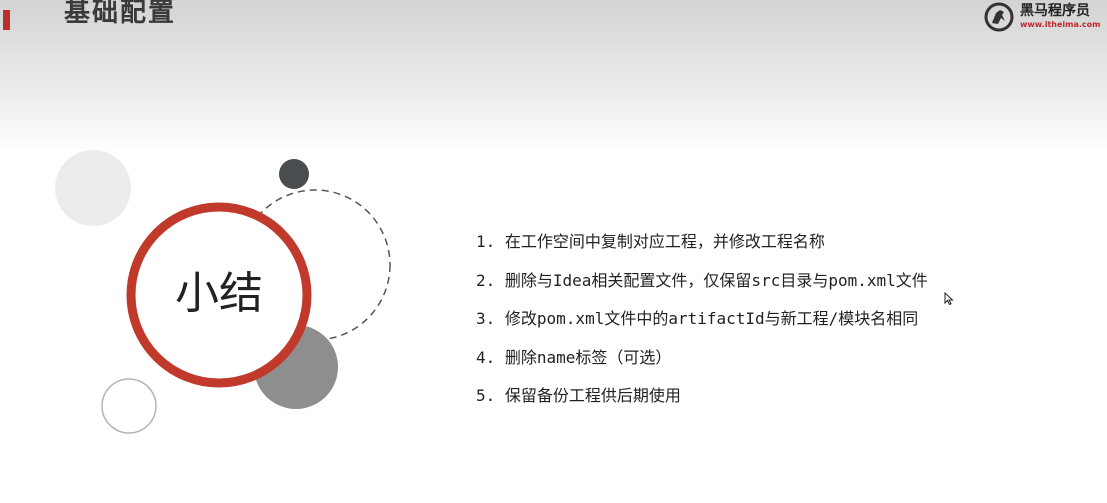 The image size is (1107, 503). Describe the element at coordinates (702, 280) in the screenshot. I see `summary-point-2: 2. 删除与Idea相关配置文件，仅保留src目录与pom.xml文件` at that location.